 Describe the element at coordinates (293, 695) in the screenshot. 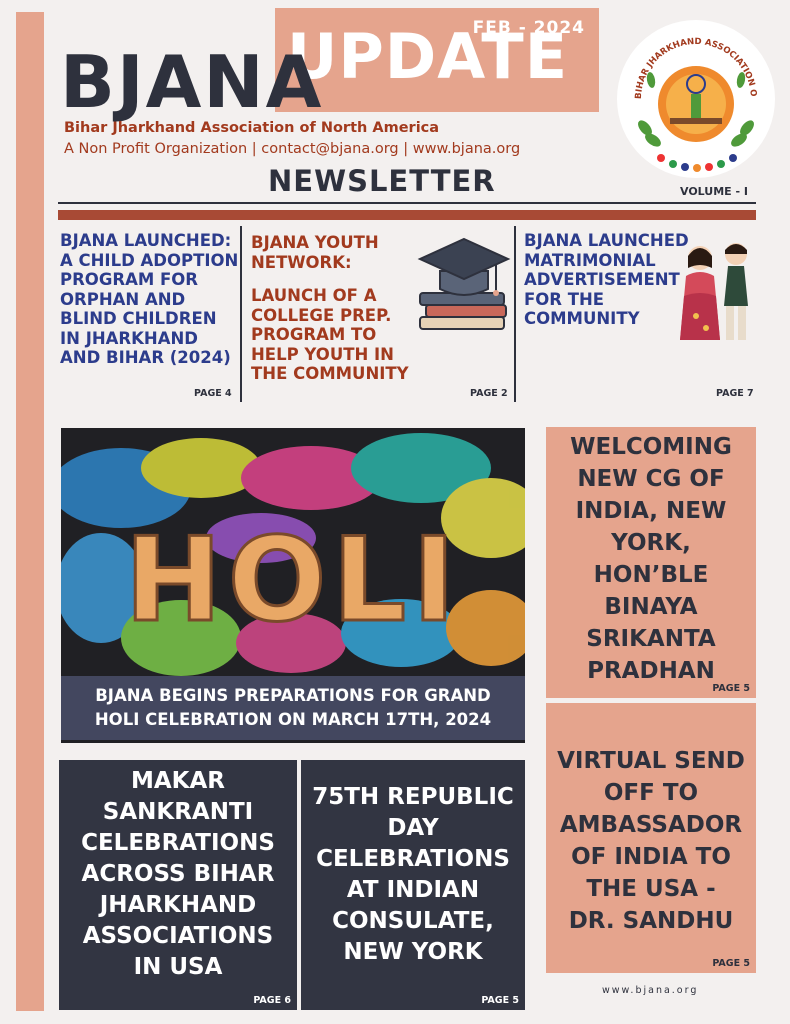

I see `holi-caption-line1: BJANA BEGINS PREPARATIONS FOR GRAND` at that location.